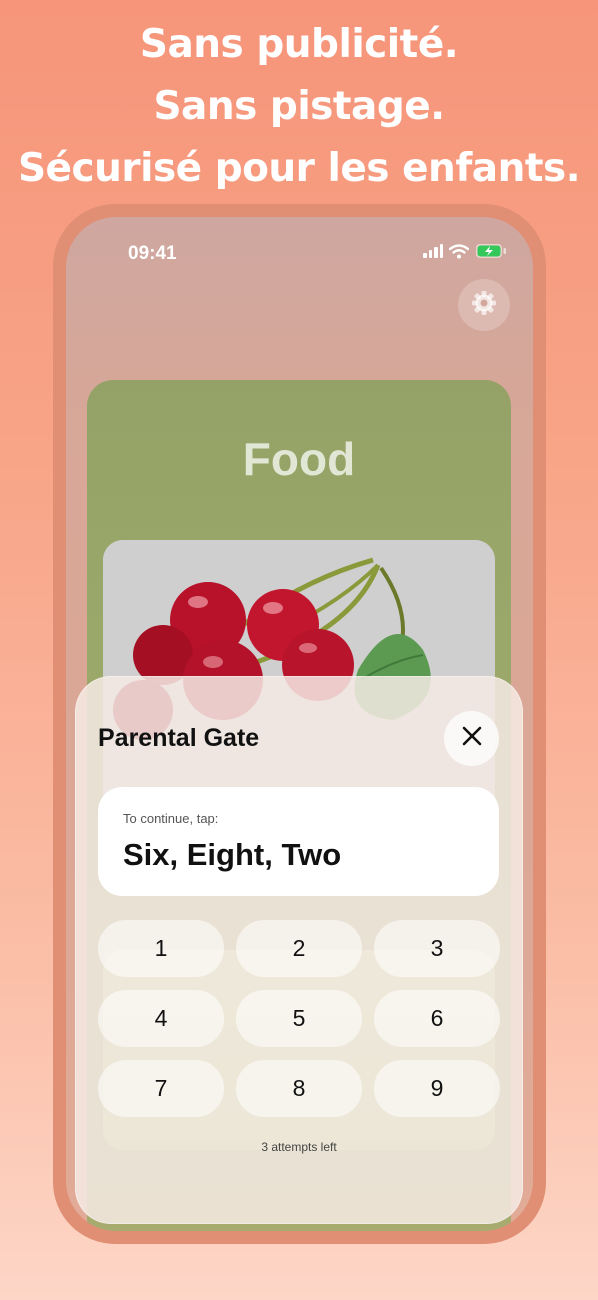  Describe the element at coordinates (232, 854) in the screenshot. I see `prompt-value: Six, Eight, Two` at that location.